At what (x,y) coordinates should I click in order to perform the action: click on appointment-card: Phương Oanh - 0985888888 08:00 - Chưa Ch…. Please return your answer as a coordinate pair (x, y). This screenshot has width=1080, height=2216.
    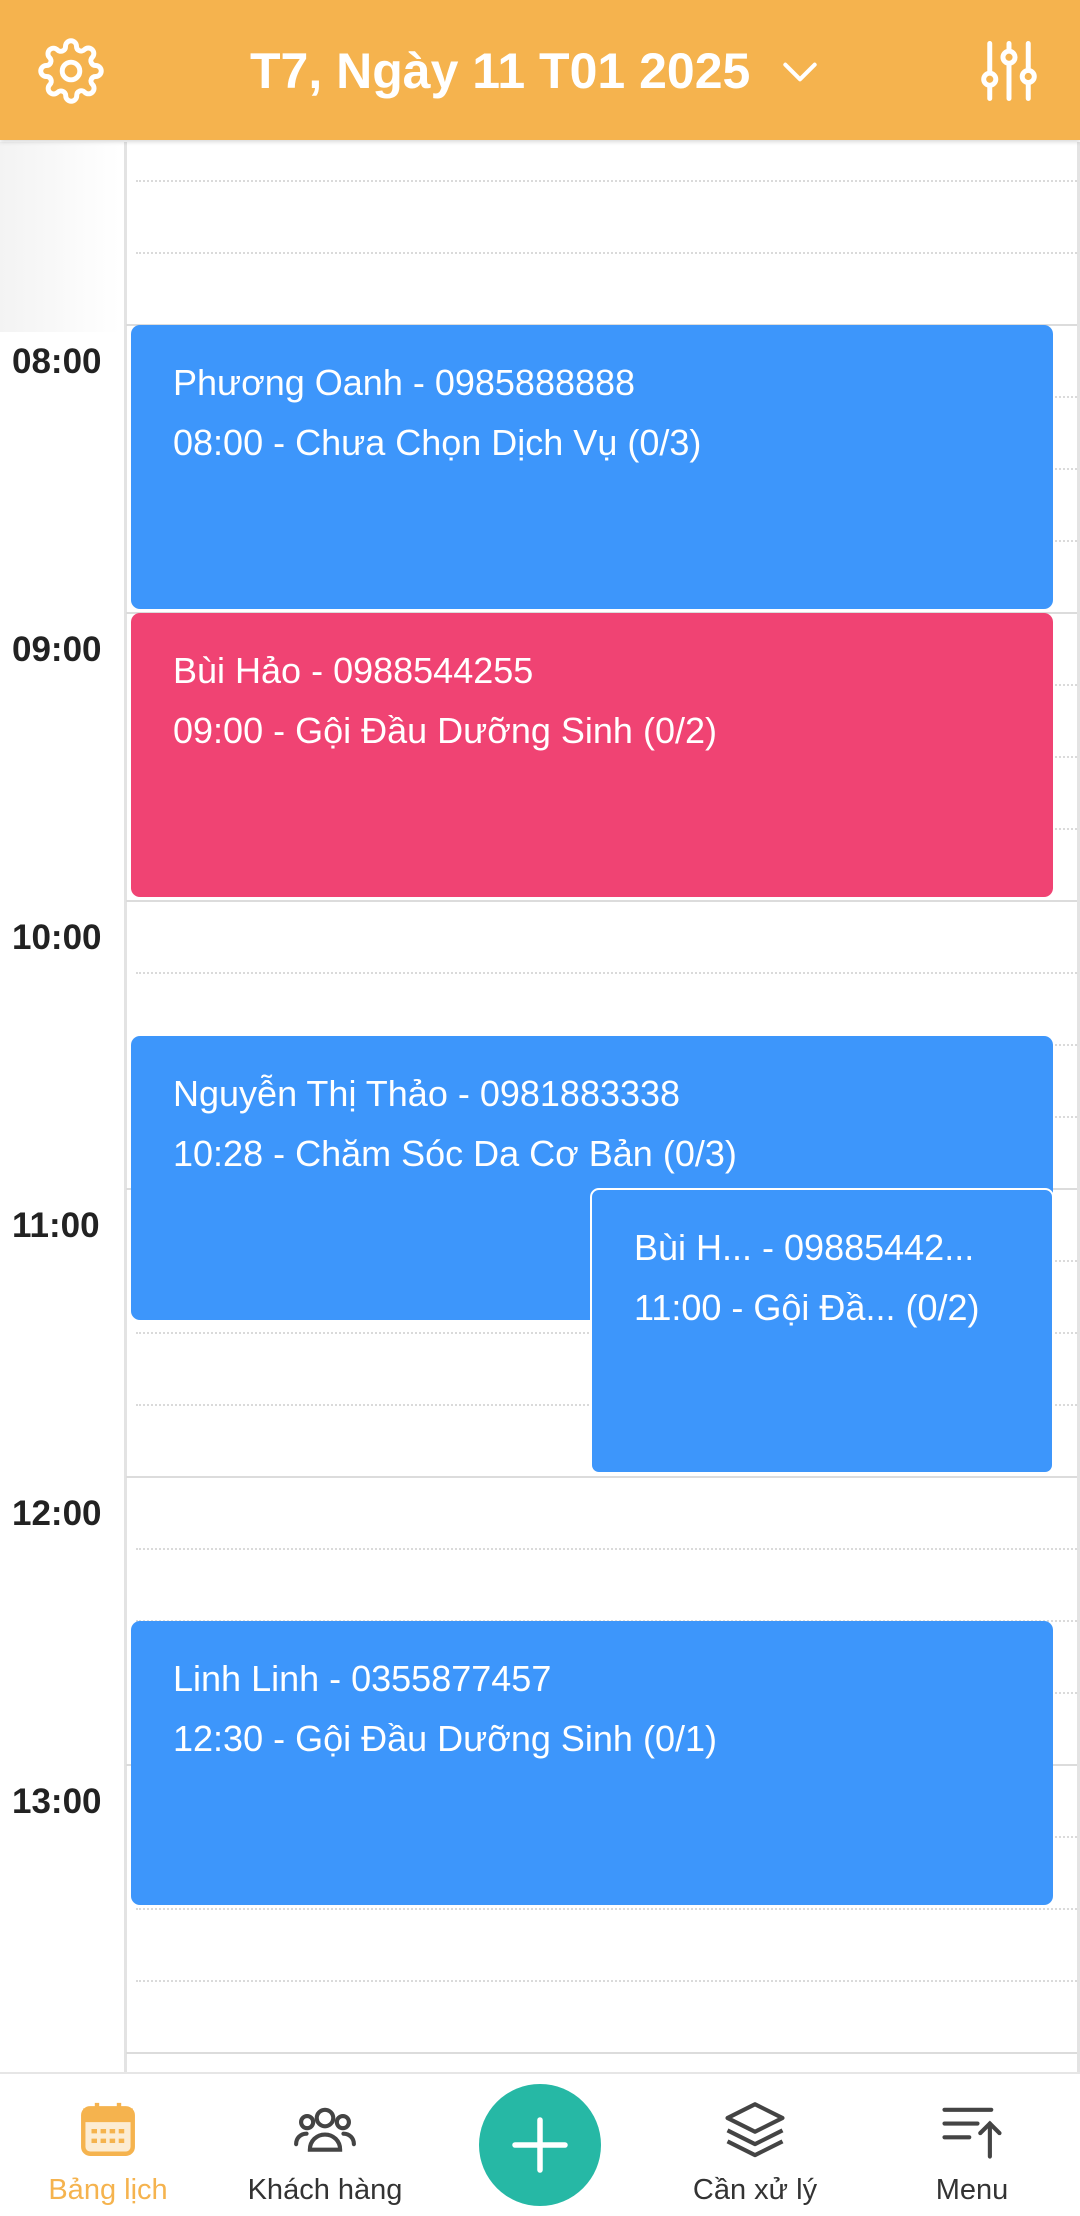
    Looking at the image, I should click on (592, 467).